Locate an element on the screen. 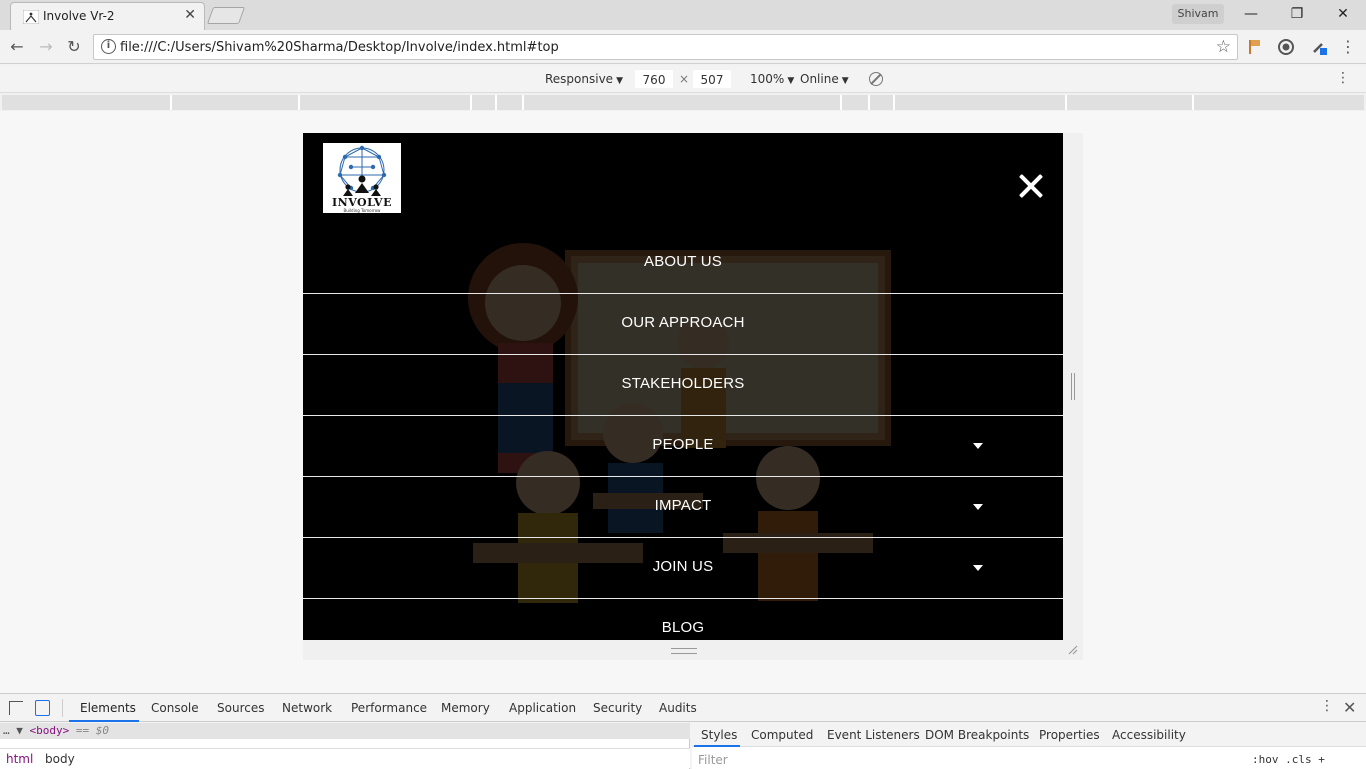 The height and width of the screenshot is (769, 1366). tab-console: Console is located at coordinates (175, 708).